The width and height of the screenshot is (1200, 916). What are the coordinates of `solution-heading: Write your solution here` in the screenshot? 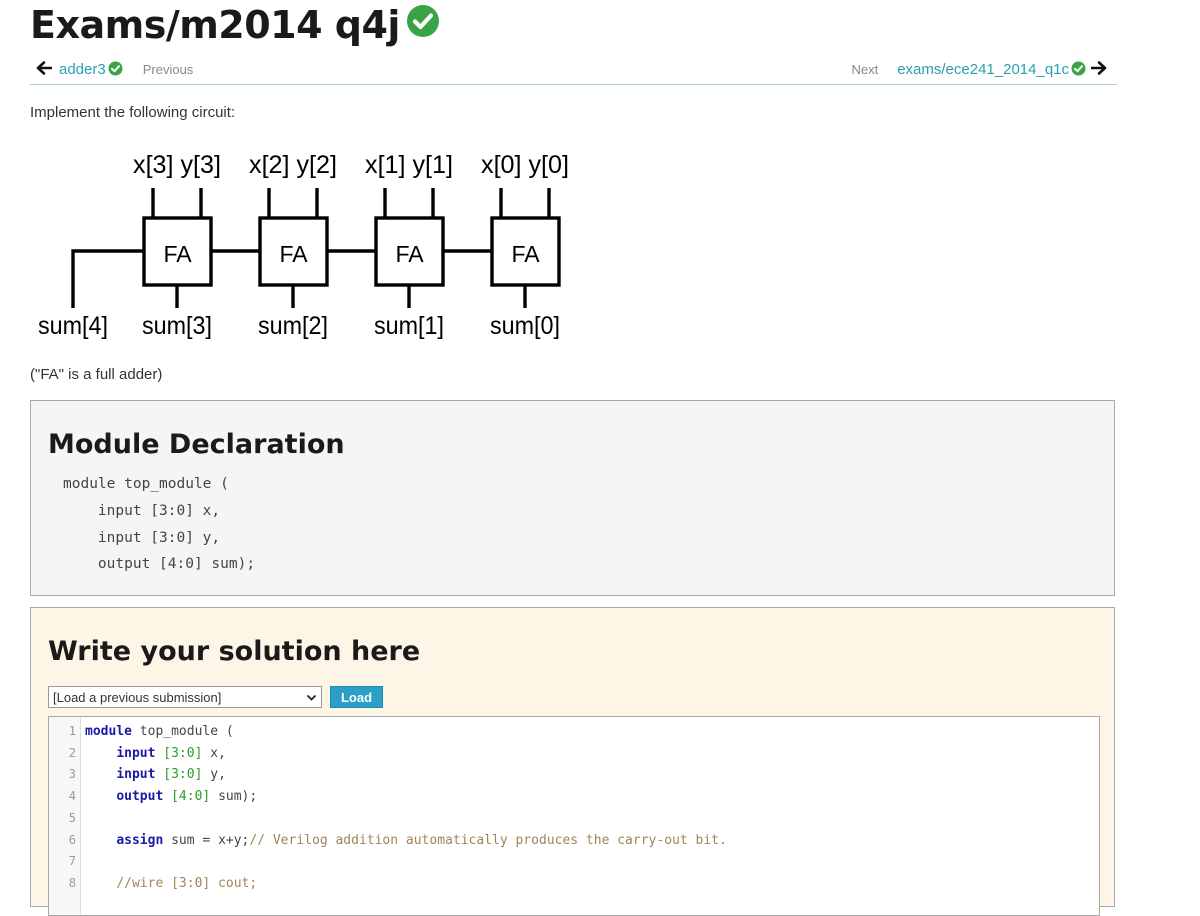 It's located at (234, 651).